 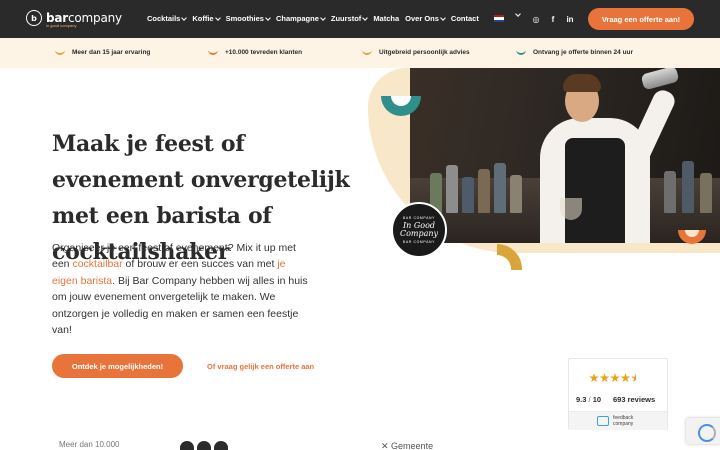 I want to click on nav-item-over-ons: Over Ons, so click(x=425, y=18).